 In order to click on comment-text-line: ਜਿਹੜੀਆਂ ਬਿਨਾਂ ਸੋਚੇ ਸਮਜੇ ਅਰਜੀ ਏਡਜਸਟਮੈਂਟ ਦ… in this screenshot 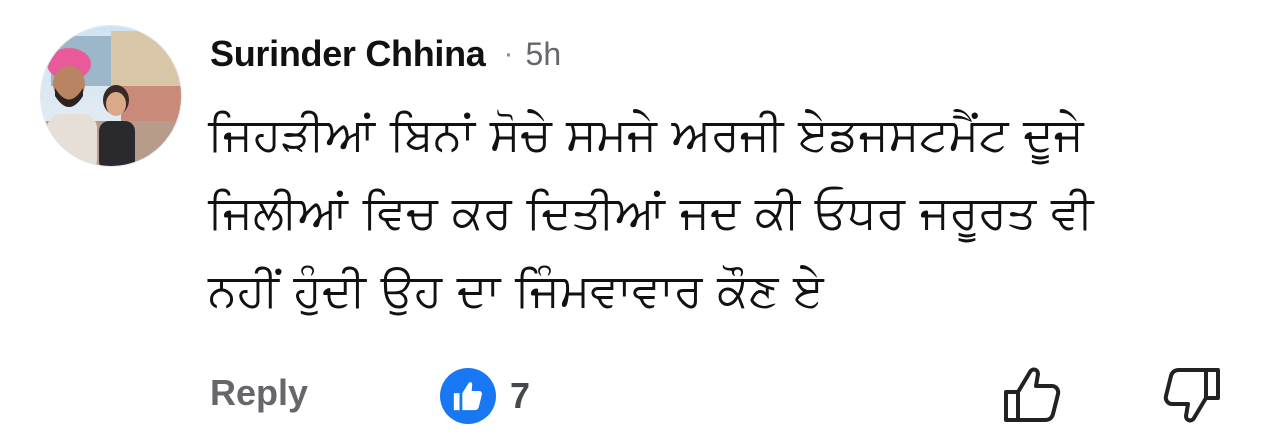, I will do `click(646, 134)`.